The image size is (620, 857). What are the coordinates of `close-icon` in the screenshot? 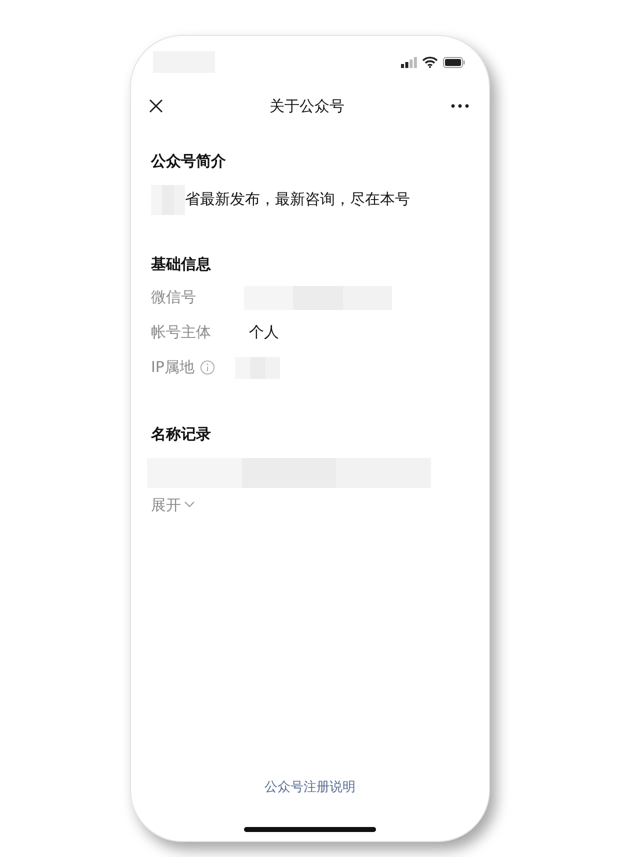 It's located at (156, 106).